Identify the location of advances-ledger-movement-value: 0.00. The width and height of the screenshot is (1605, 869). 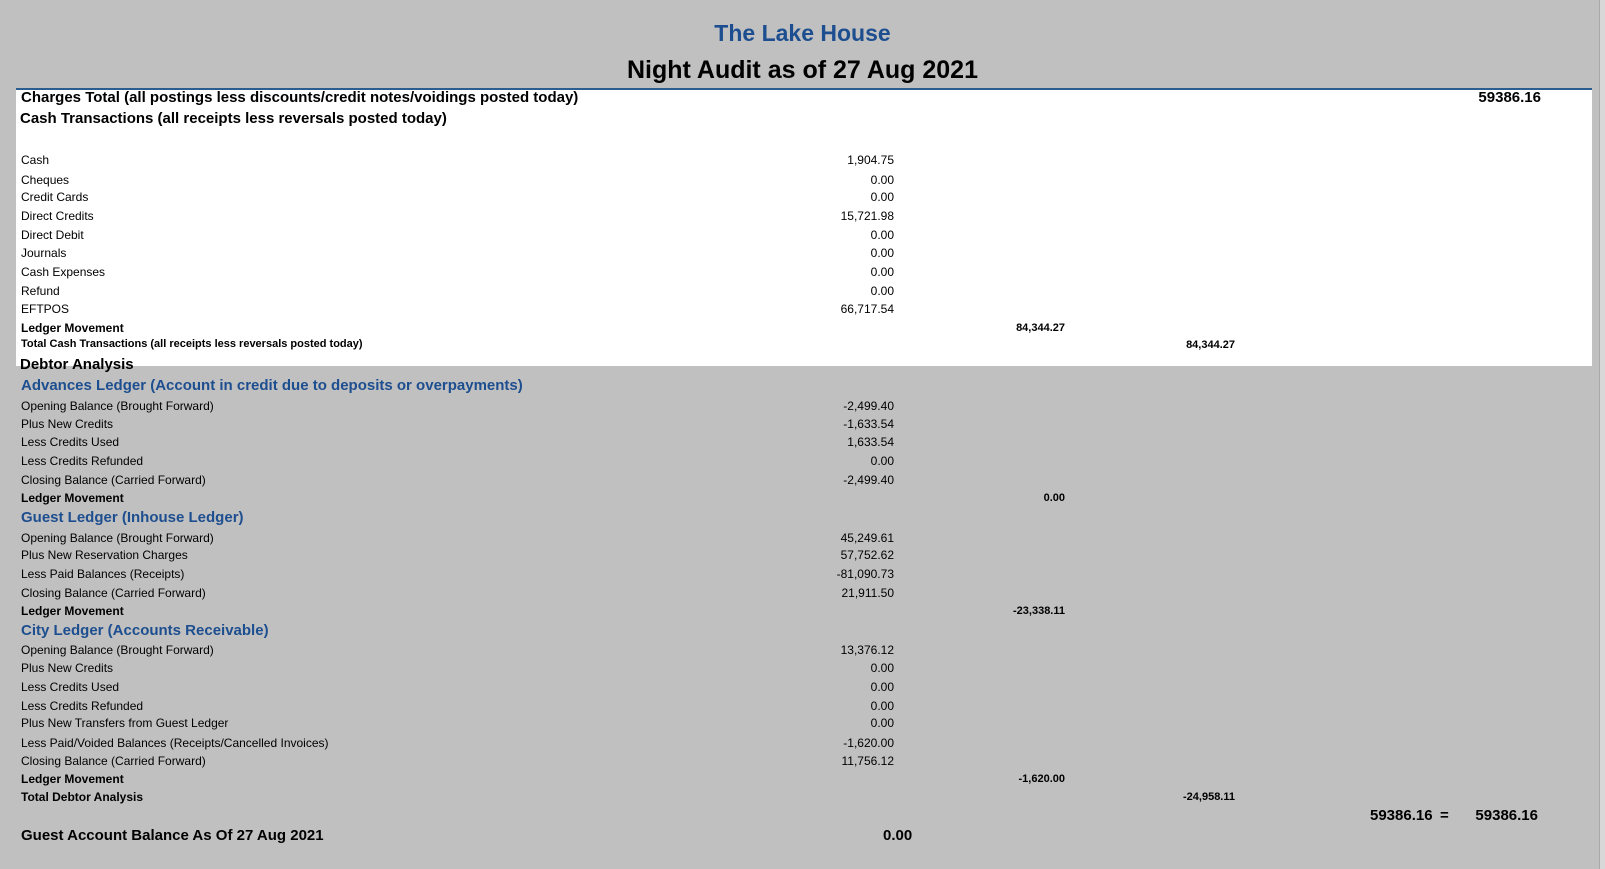
(1054, 498).